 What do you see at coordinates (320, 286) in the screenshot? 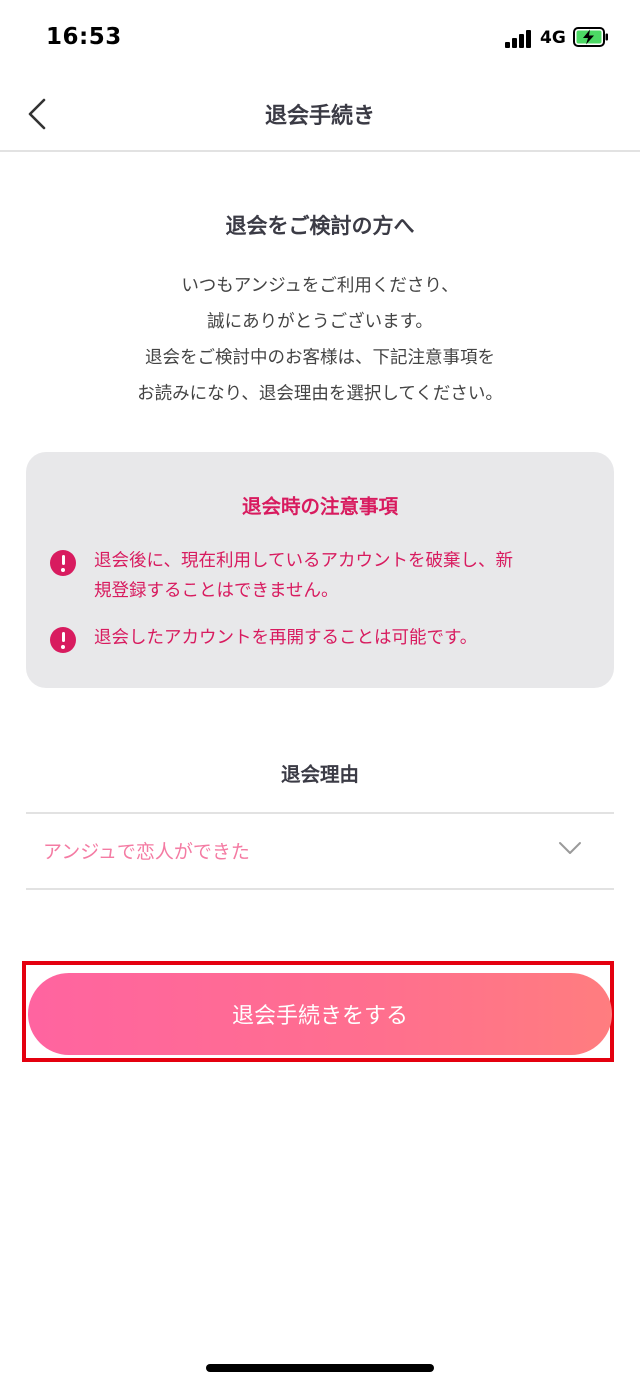
I see `intro-line: いつもアンジュをご利用くださり、` at bounding box center [320, 286].